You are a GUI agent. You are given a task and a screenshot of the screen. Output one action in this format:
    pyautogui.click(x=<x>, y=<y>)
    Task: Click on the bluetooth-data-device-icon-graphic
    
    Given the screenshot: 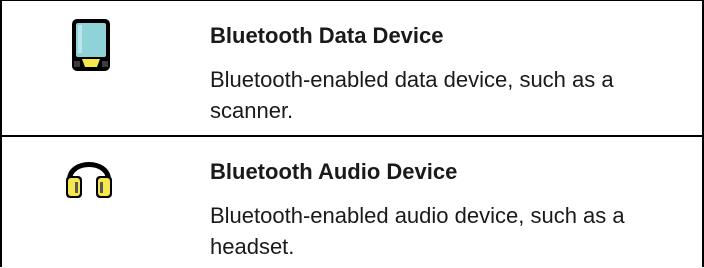 What is the action you would take?
    pyautogui.click(x=91, y=45)
    